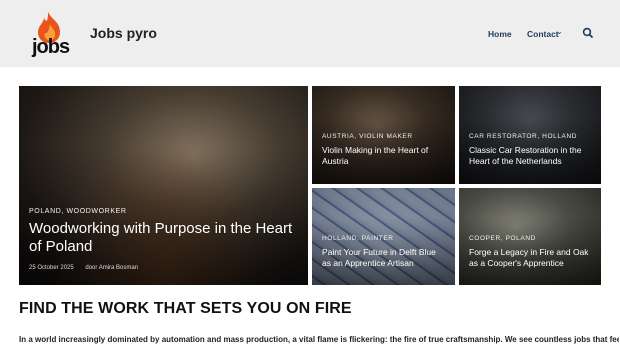  I want to click on featured-tags: POLAND, WOODWORKER, so click(78, 211).